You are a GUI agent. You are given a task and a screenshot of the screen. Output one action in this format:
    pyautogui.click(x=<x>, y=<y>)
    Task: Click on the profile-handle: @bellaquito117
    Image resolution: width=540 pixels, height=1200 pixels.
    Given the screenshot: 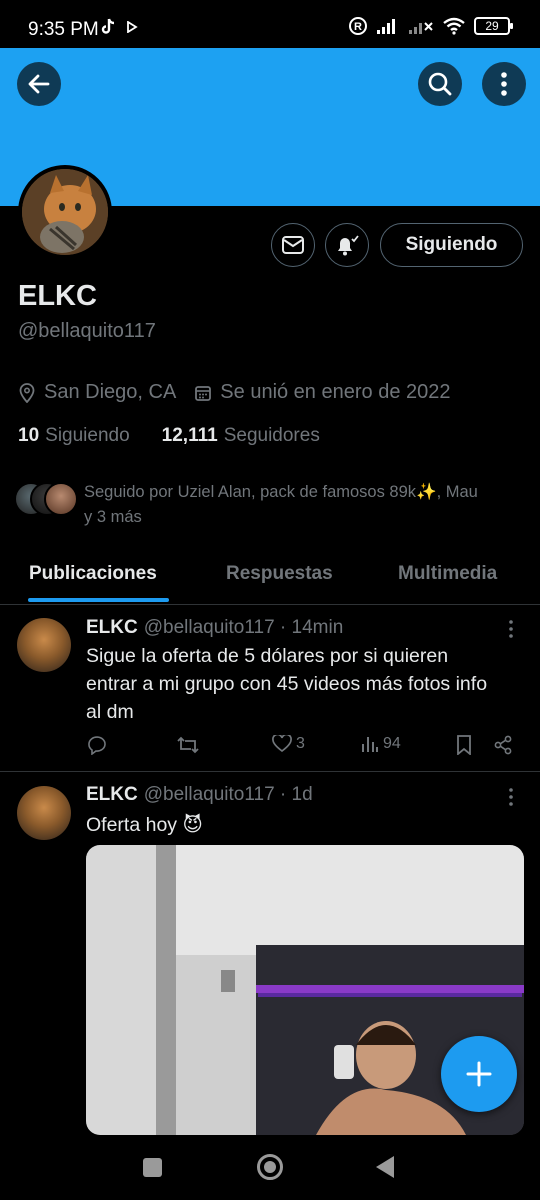 What is the action you would take?
    pyautogui.click(x=87, y=331)
    